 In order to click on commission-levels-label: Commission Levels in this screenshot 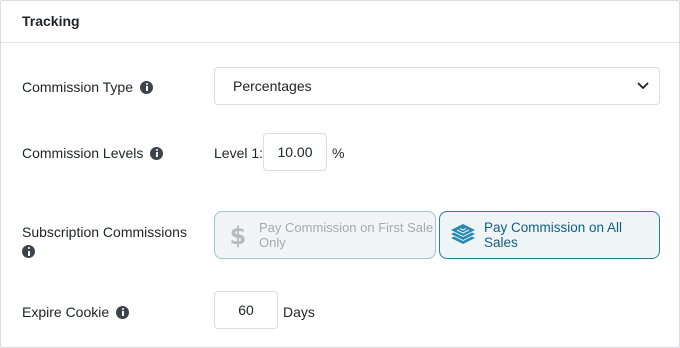, I will do `click(83, 153)`.